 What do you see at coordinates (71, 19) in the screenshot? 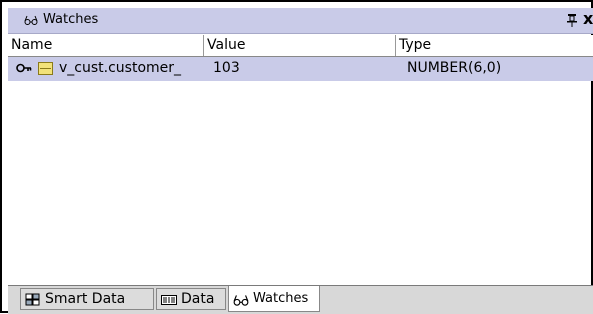
I see `panel-title: Watches` at bounding box center [71, 19].